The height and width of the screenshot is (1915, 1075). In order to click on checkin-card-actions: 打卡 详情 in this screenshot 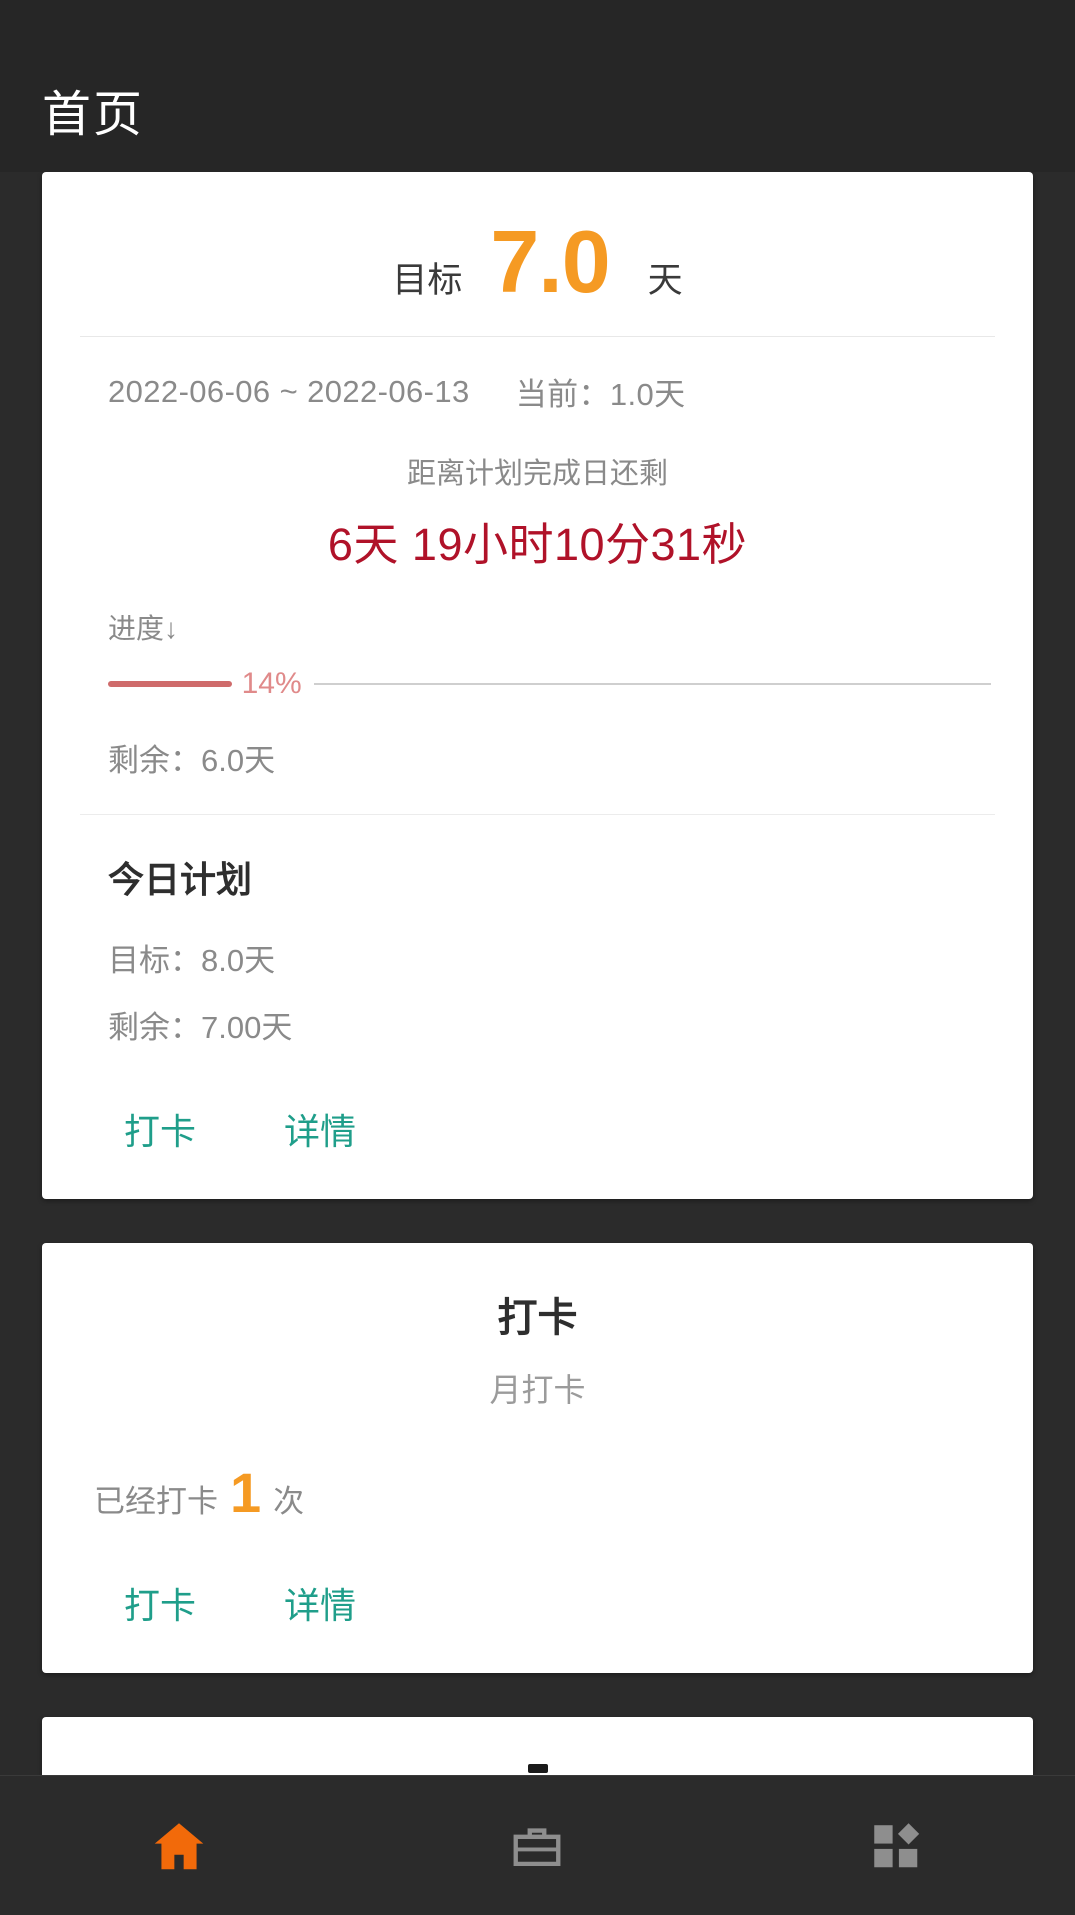, I will do `click(537, 1597)`.